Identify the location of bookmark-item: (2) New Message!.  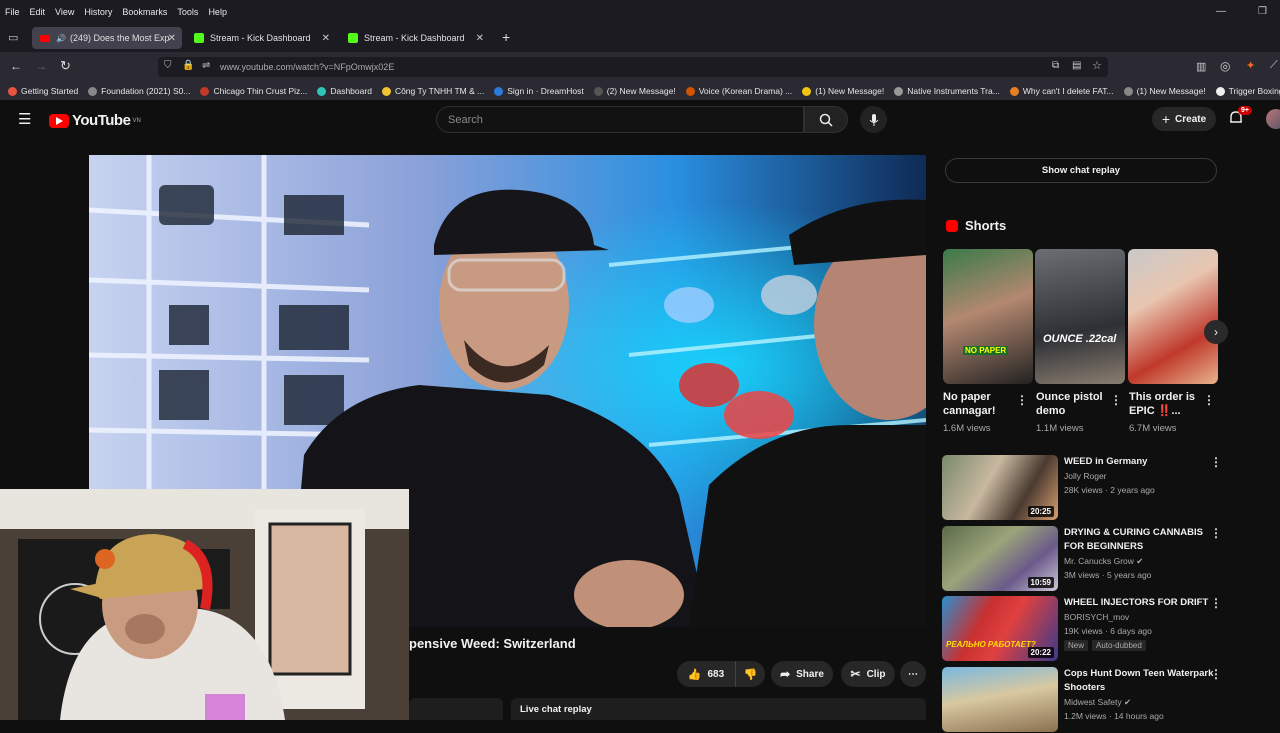
(634, 91).